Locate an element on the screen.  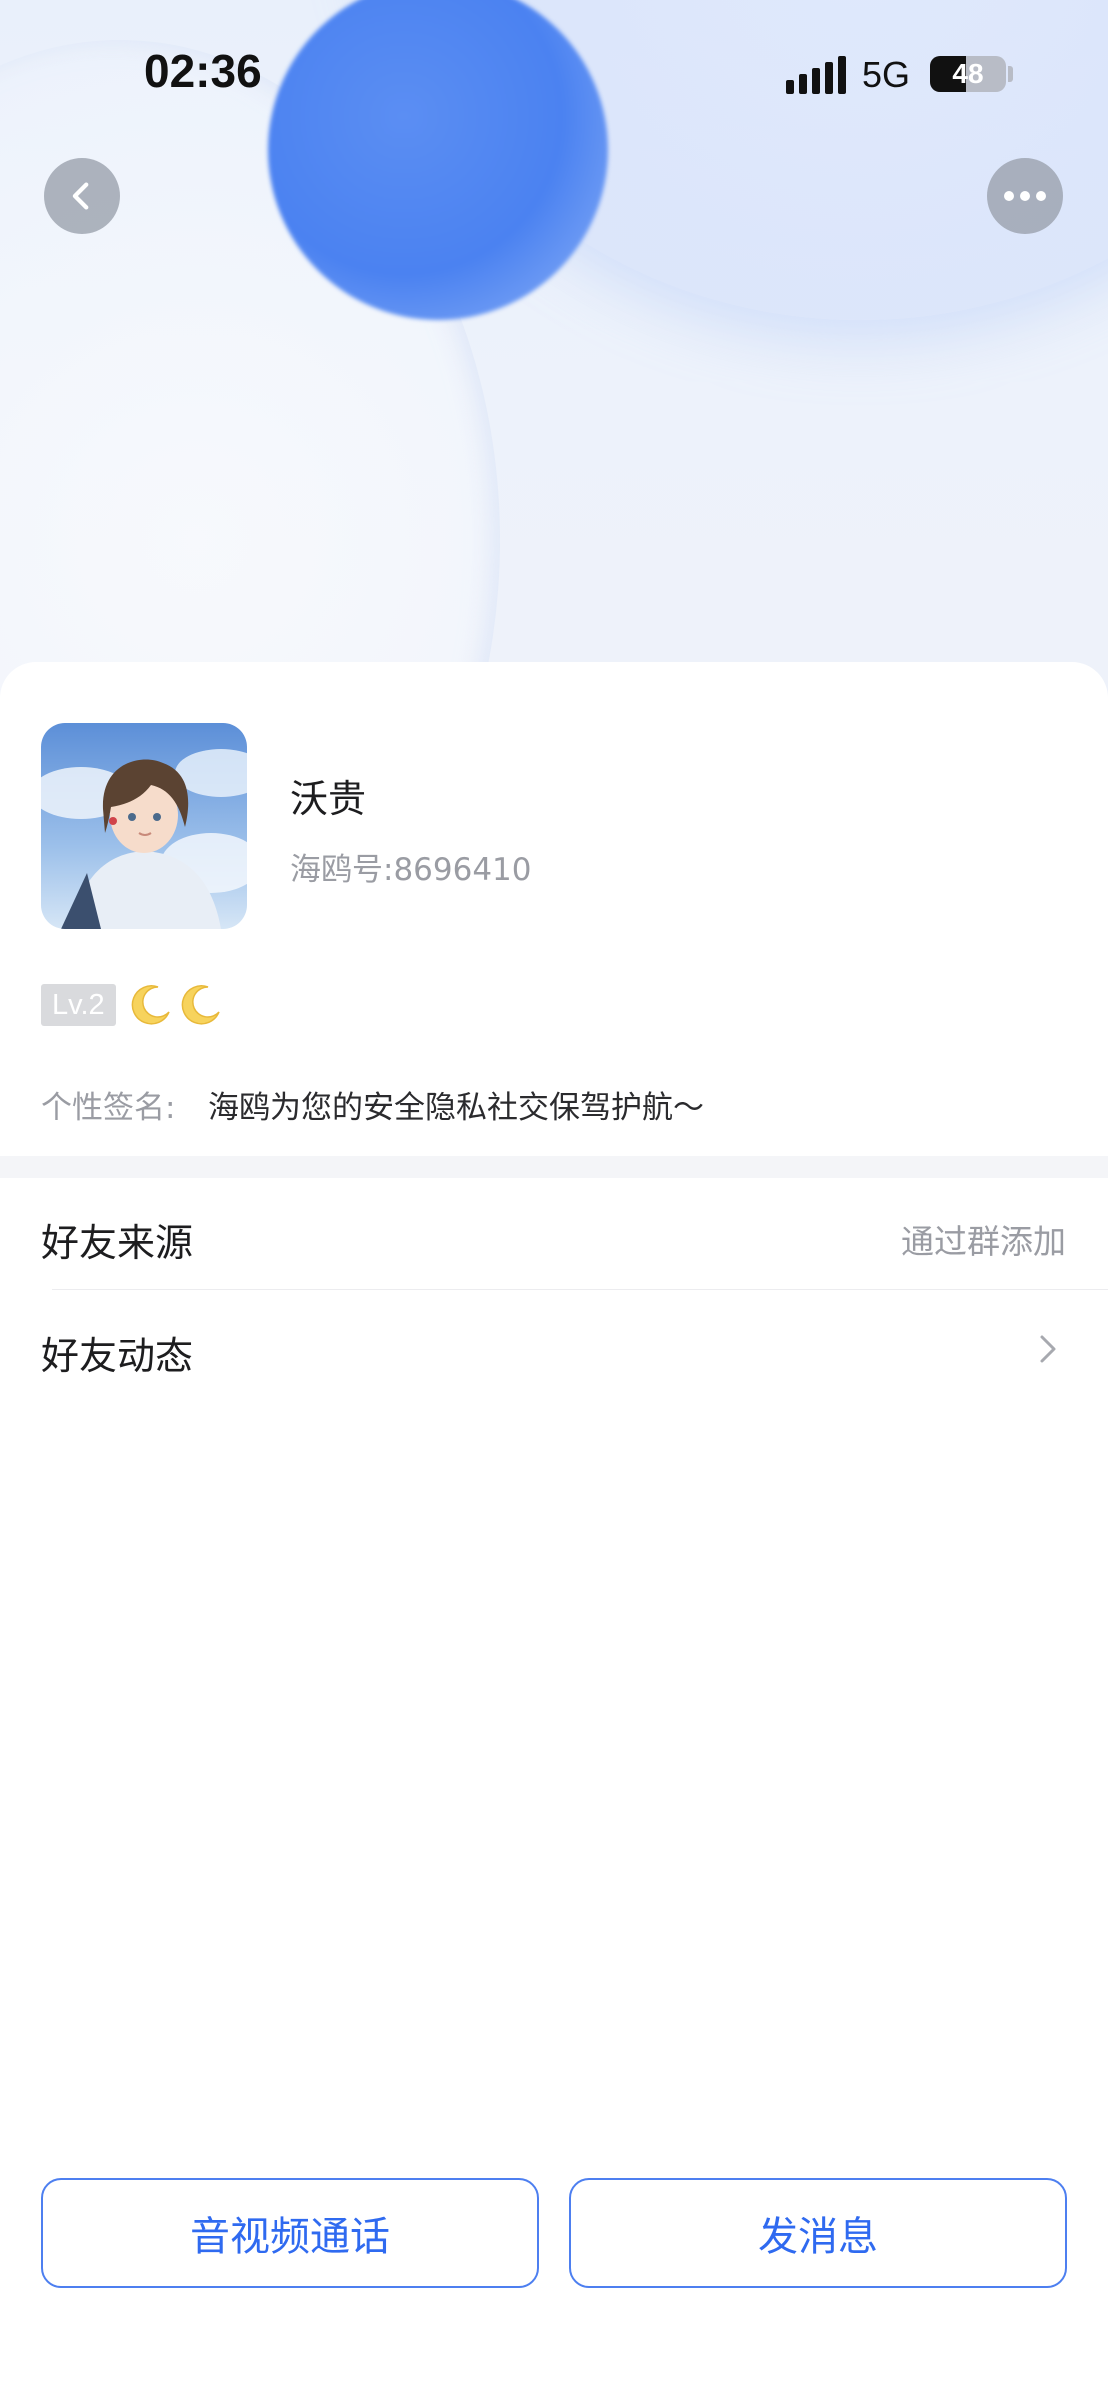
battery-percentage: 48 is located at coordinates (968, 73).